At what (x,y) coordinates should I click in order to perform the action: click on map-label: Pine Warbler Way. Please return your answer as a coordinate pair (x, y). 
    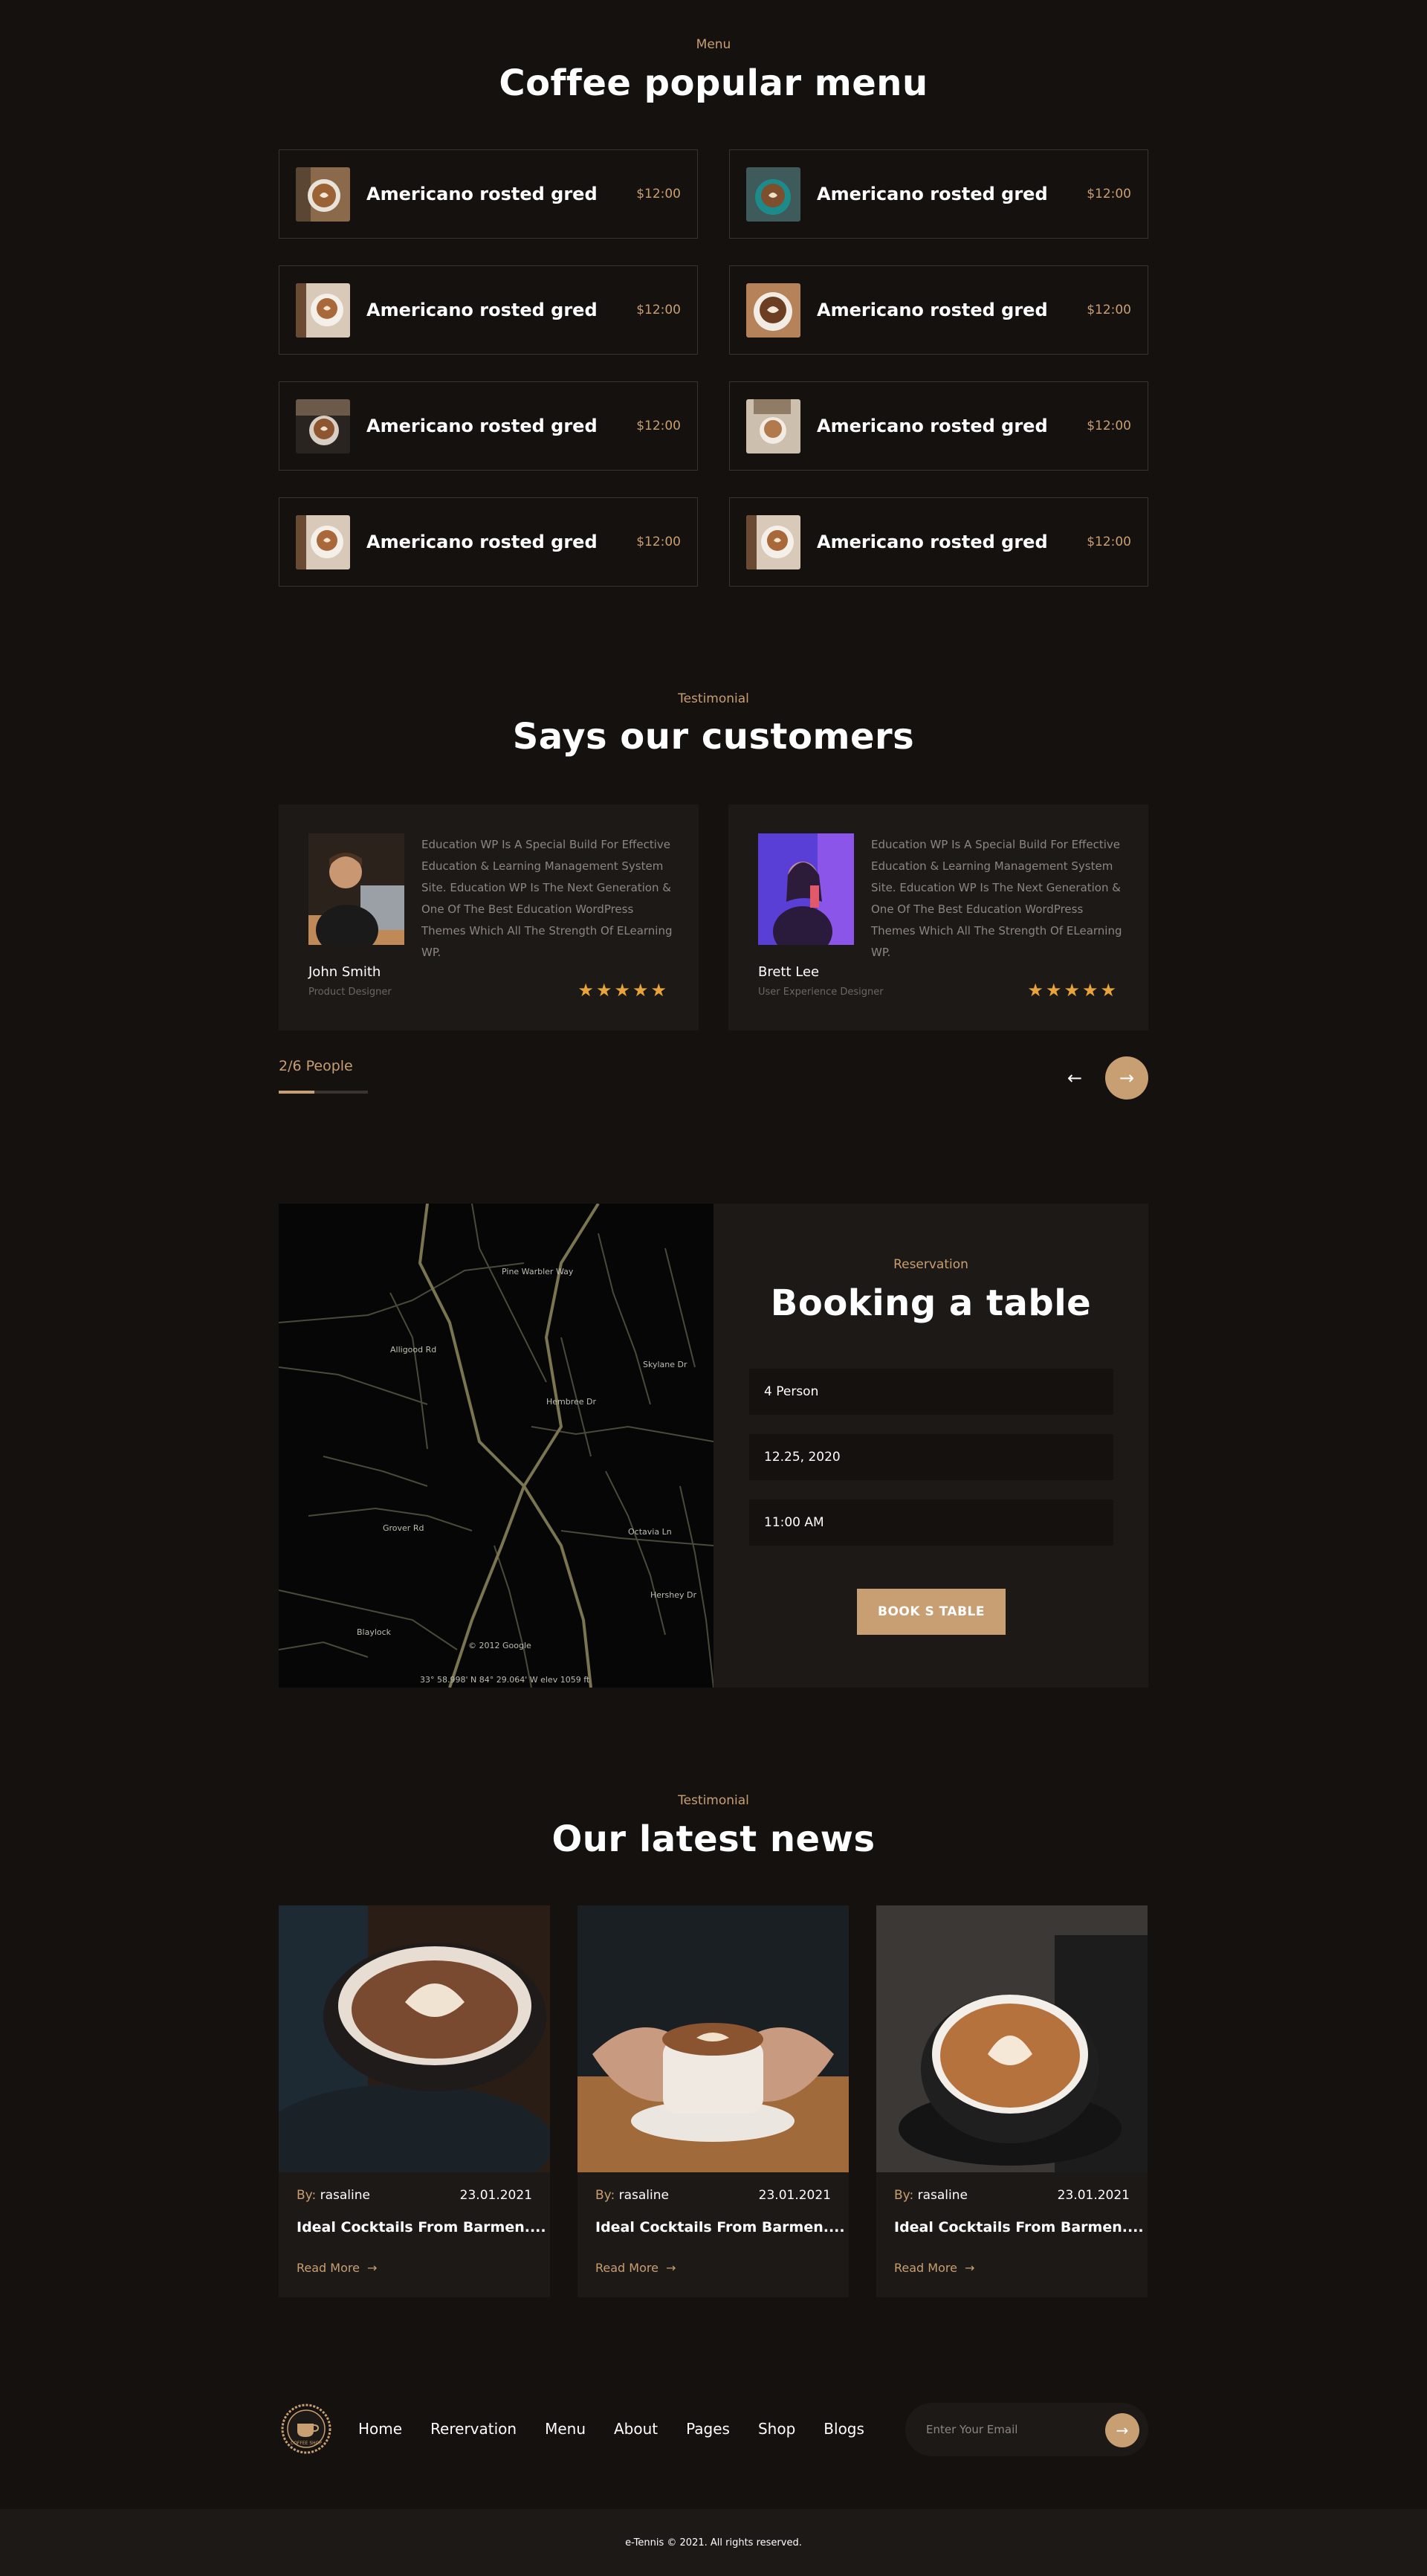
    Looking at the image, I should click on (538, 1271).